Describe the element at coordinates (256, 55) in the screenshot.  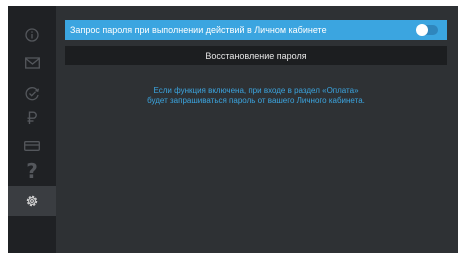
I see `password-reset-button: Восстановление пароля` at that location.